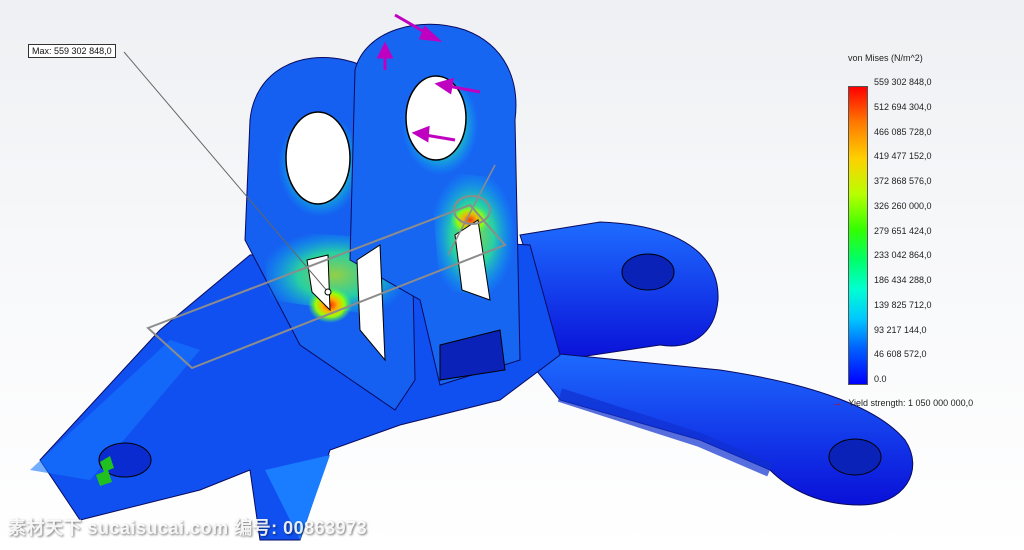  What do you see at coordinates (837, 403) in the screenshot?
I see `yield-arrow-icon: →` at bounding box center [837, 403].